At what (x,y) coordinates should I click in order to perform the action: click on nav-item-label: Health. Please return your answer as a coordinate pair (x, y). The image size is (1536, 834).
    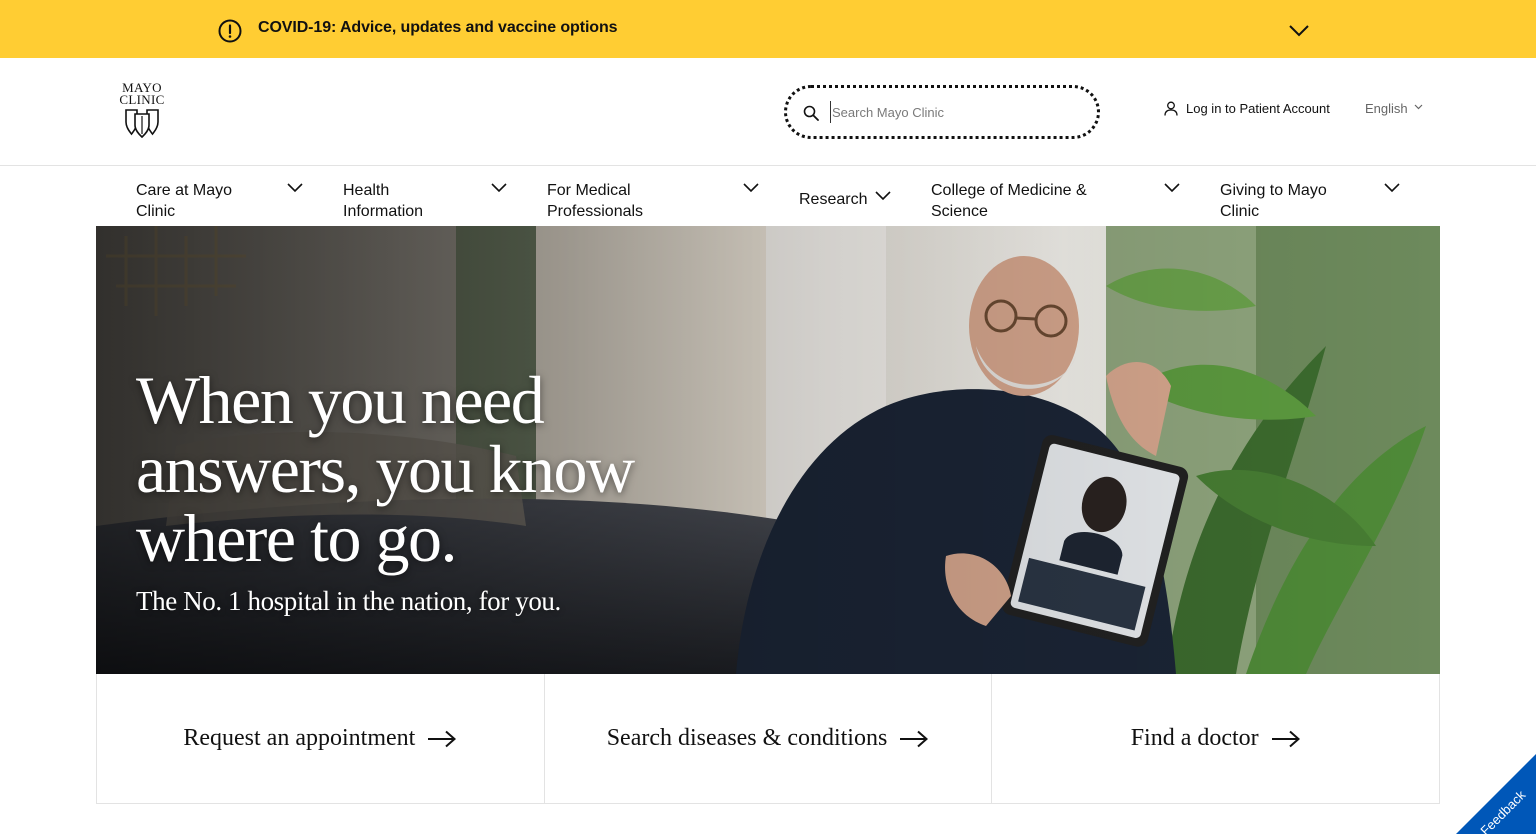
    Looking at the image, I should click on (366, 190).